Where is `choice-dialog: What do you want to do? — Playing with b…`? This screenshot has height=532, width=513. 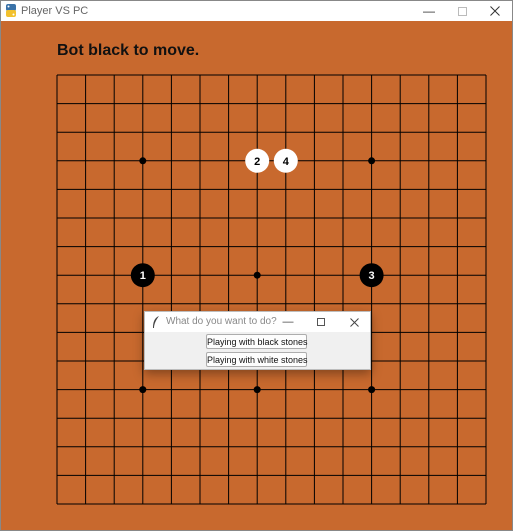 choice-dialog: What do you want to do? — Playing with b… is located at coordinates (257, 340).